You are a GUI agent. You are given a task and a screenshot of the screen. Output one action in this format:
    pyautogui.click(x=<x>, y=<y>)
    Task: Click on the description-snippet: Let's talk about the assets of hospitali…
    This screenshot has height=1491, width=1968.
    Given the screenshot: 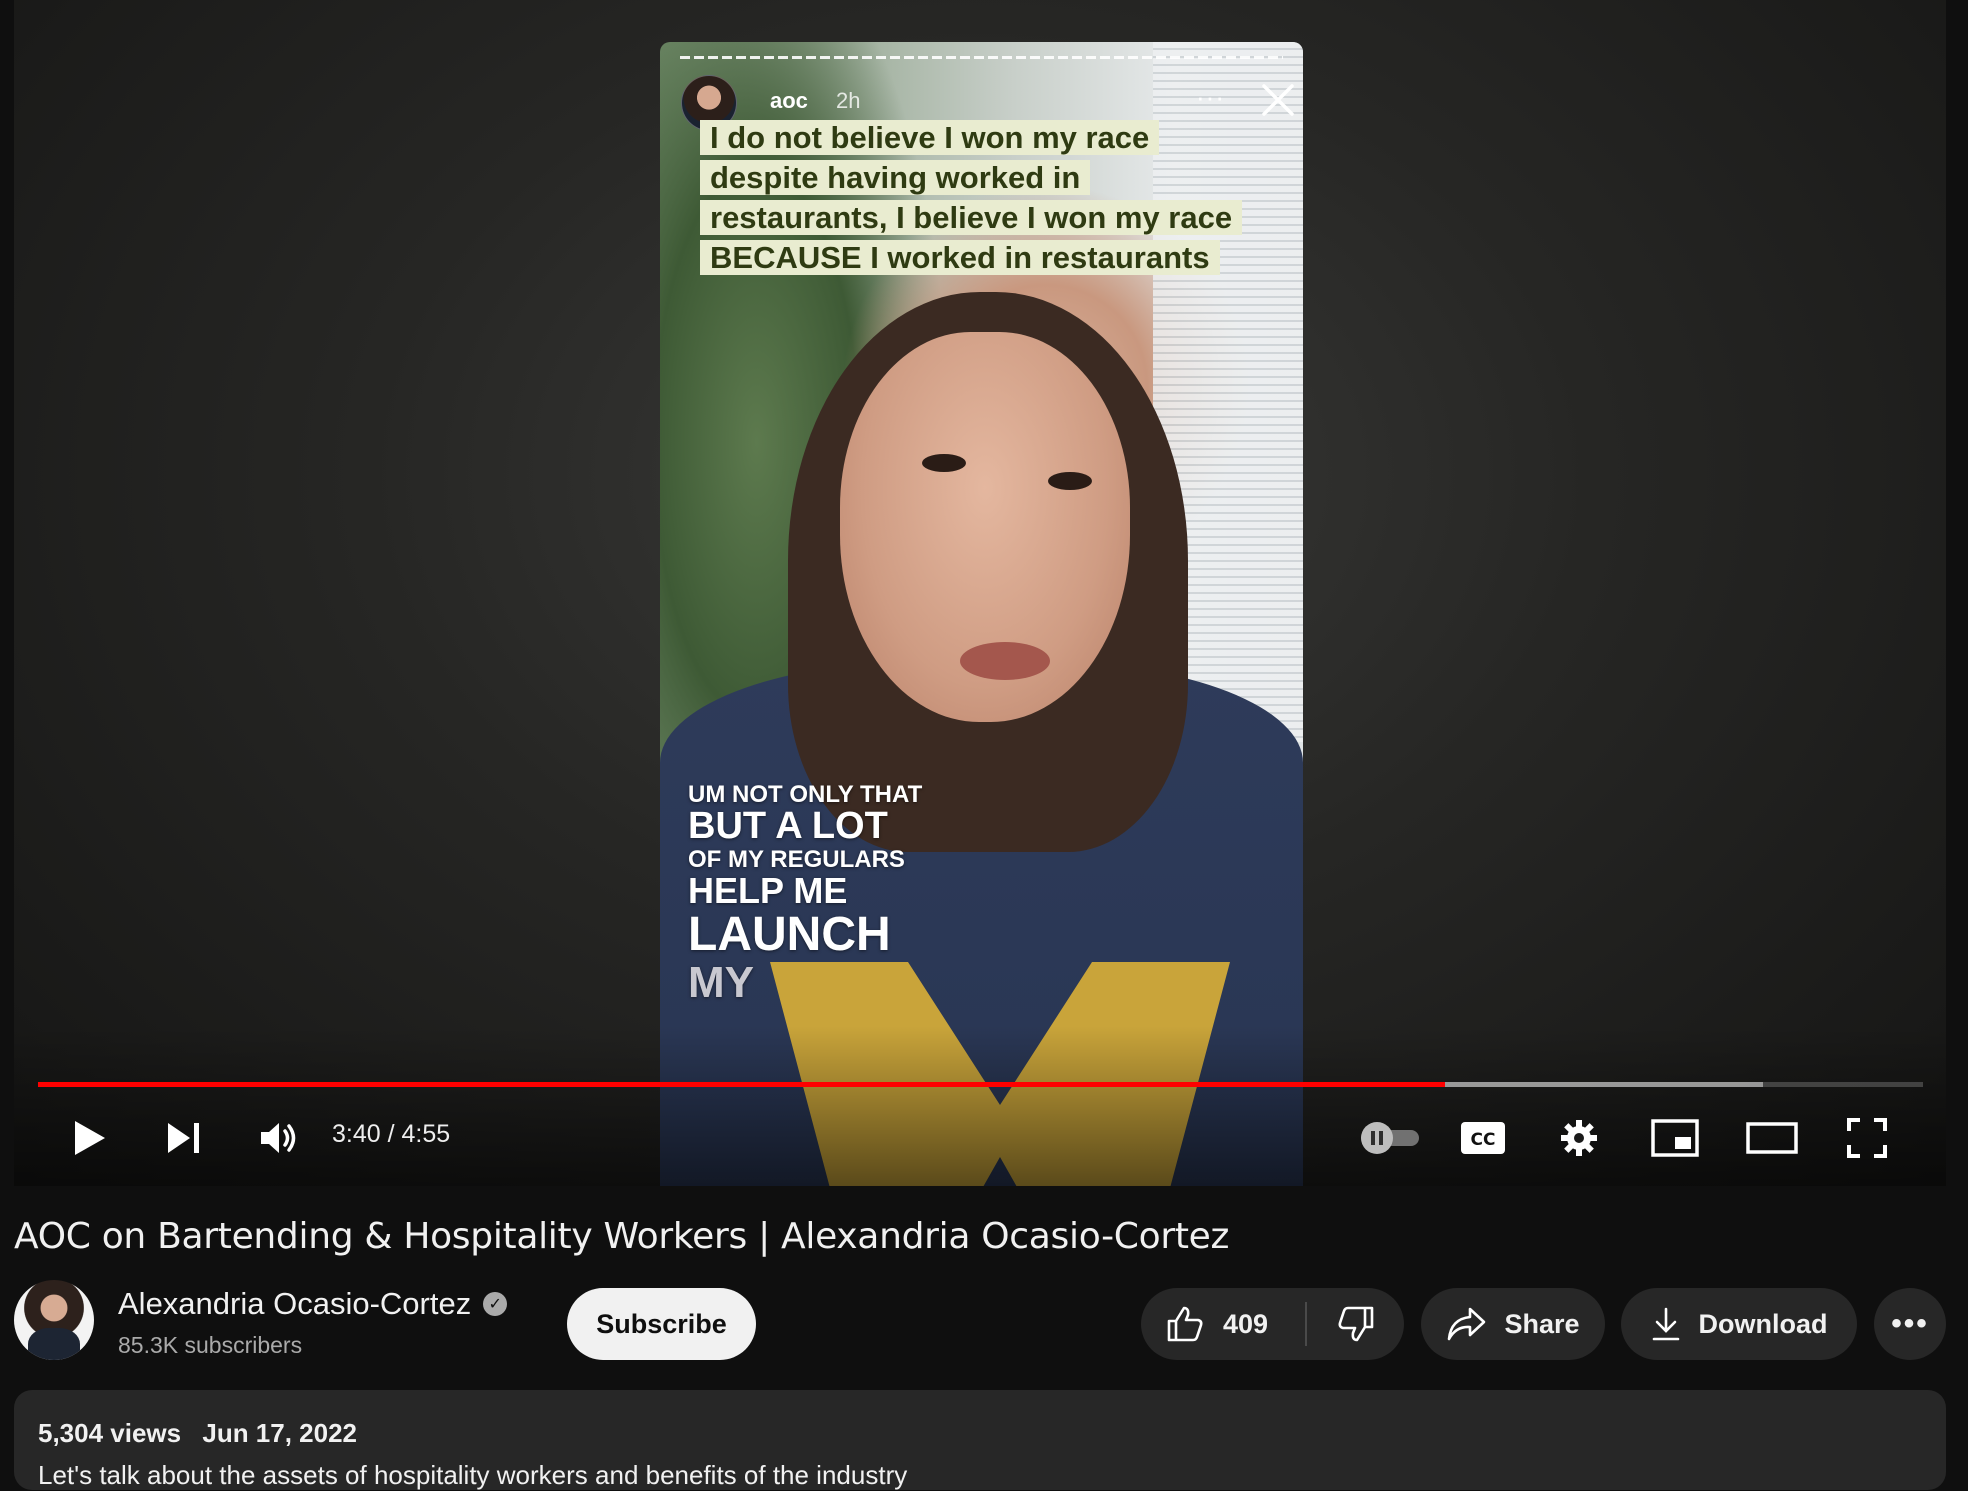 What is the action you would take?
    pyautogui.click(x=473, y=1475)
    